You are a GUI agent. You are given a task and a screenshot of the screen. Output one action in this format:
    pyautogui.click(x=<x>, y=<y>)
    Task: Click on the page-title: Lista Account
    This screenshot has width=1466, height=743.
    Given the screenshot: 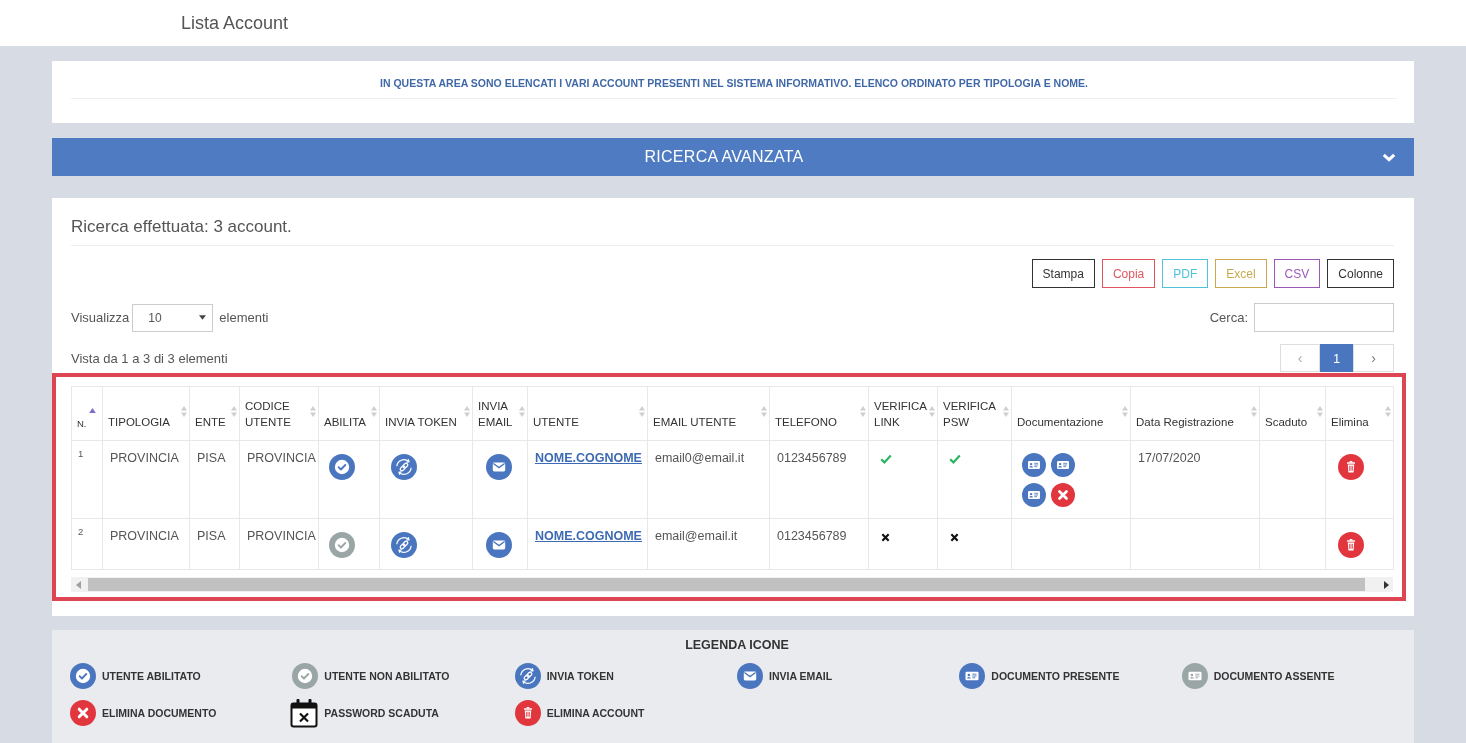 What is the action you would take?
    pyautogui.click(x=235, y=23)
    